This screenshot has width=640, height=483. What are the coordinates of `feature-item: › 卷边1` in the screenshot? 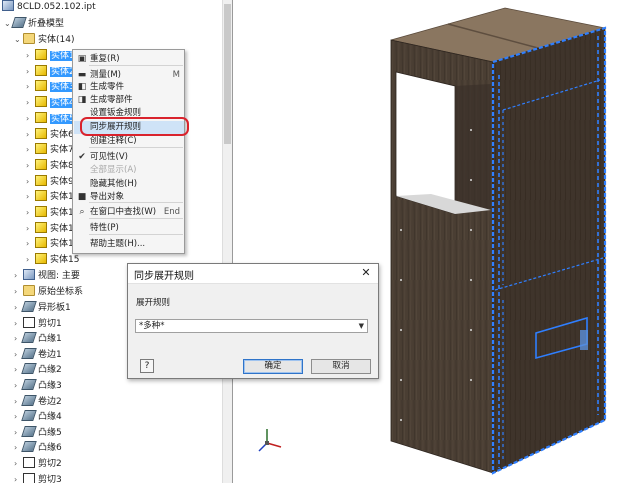 It's located at (38, 354).